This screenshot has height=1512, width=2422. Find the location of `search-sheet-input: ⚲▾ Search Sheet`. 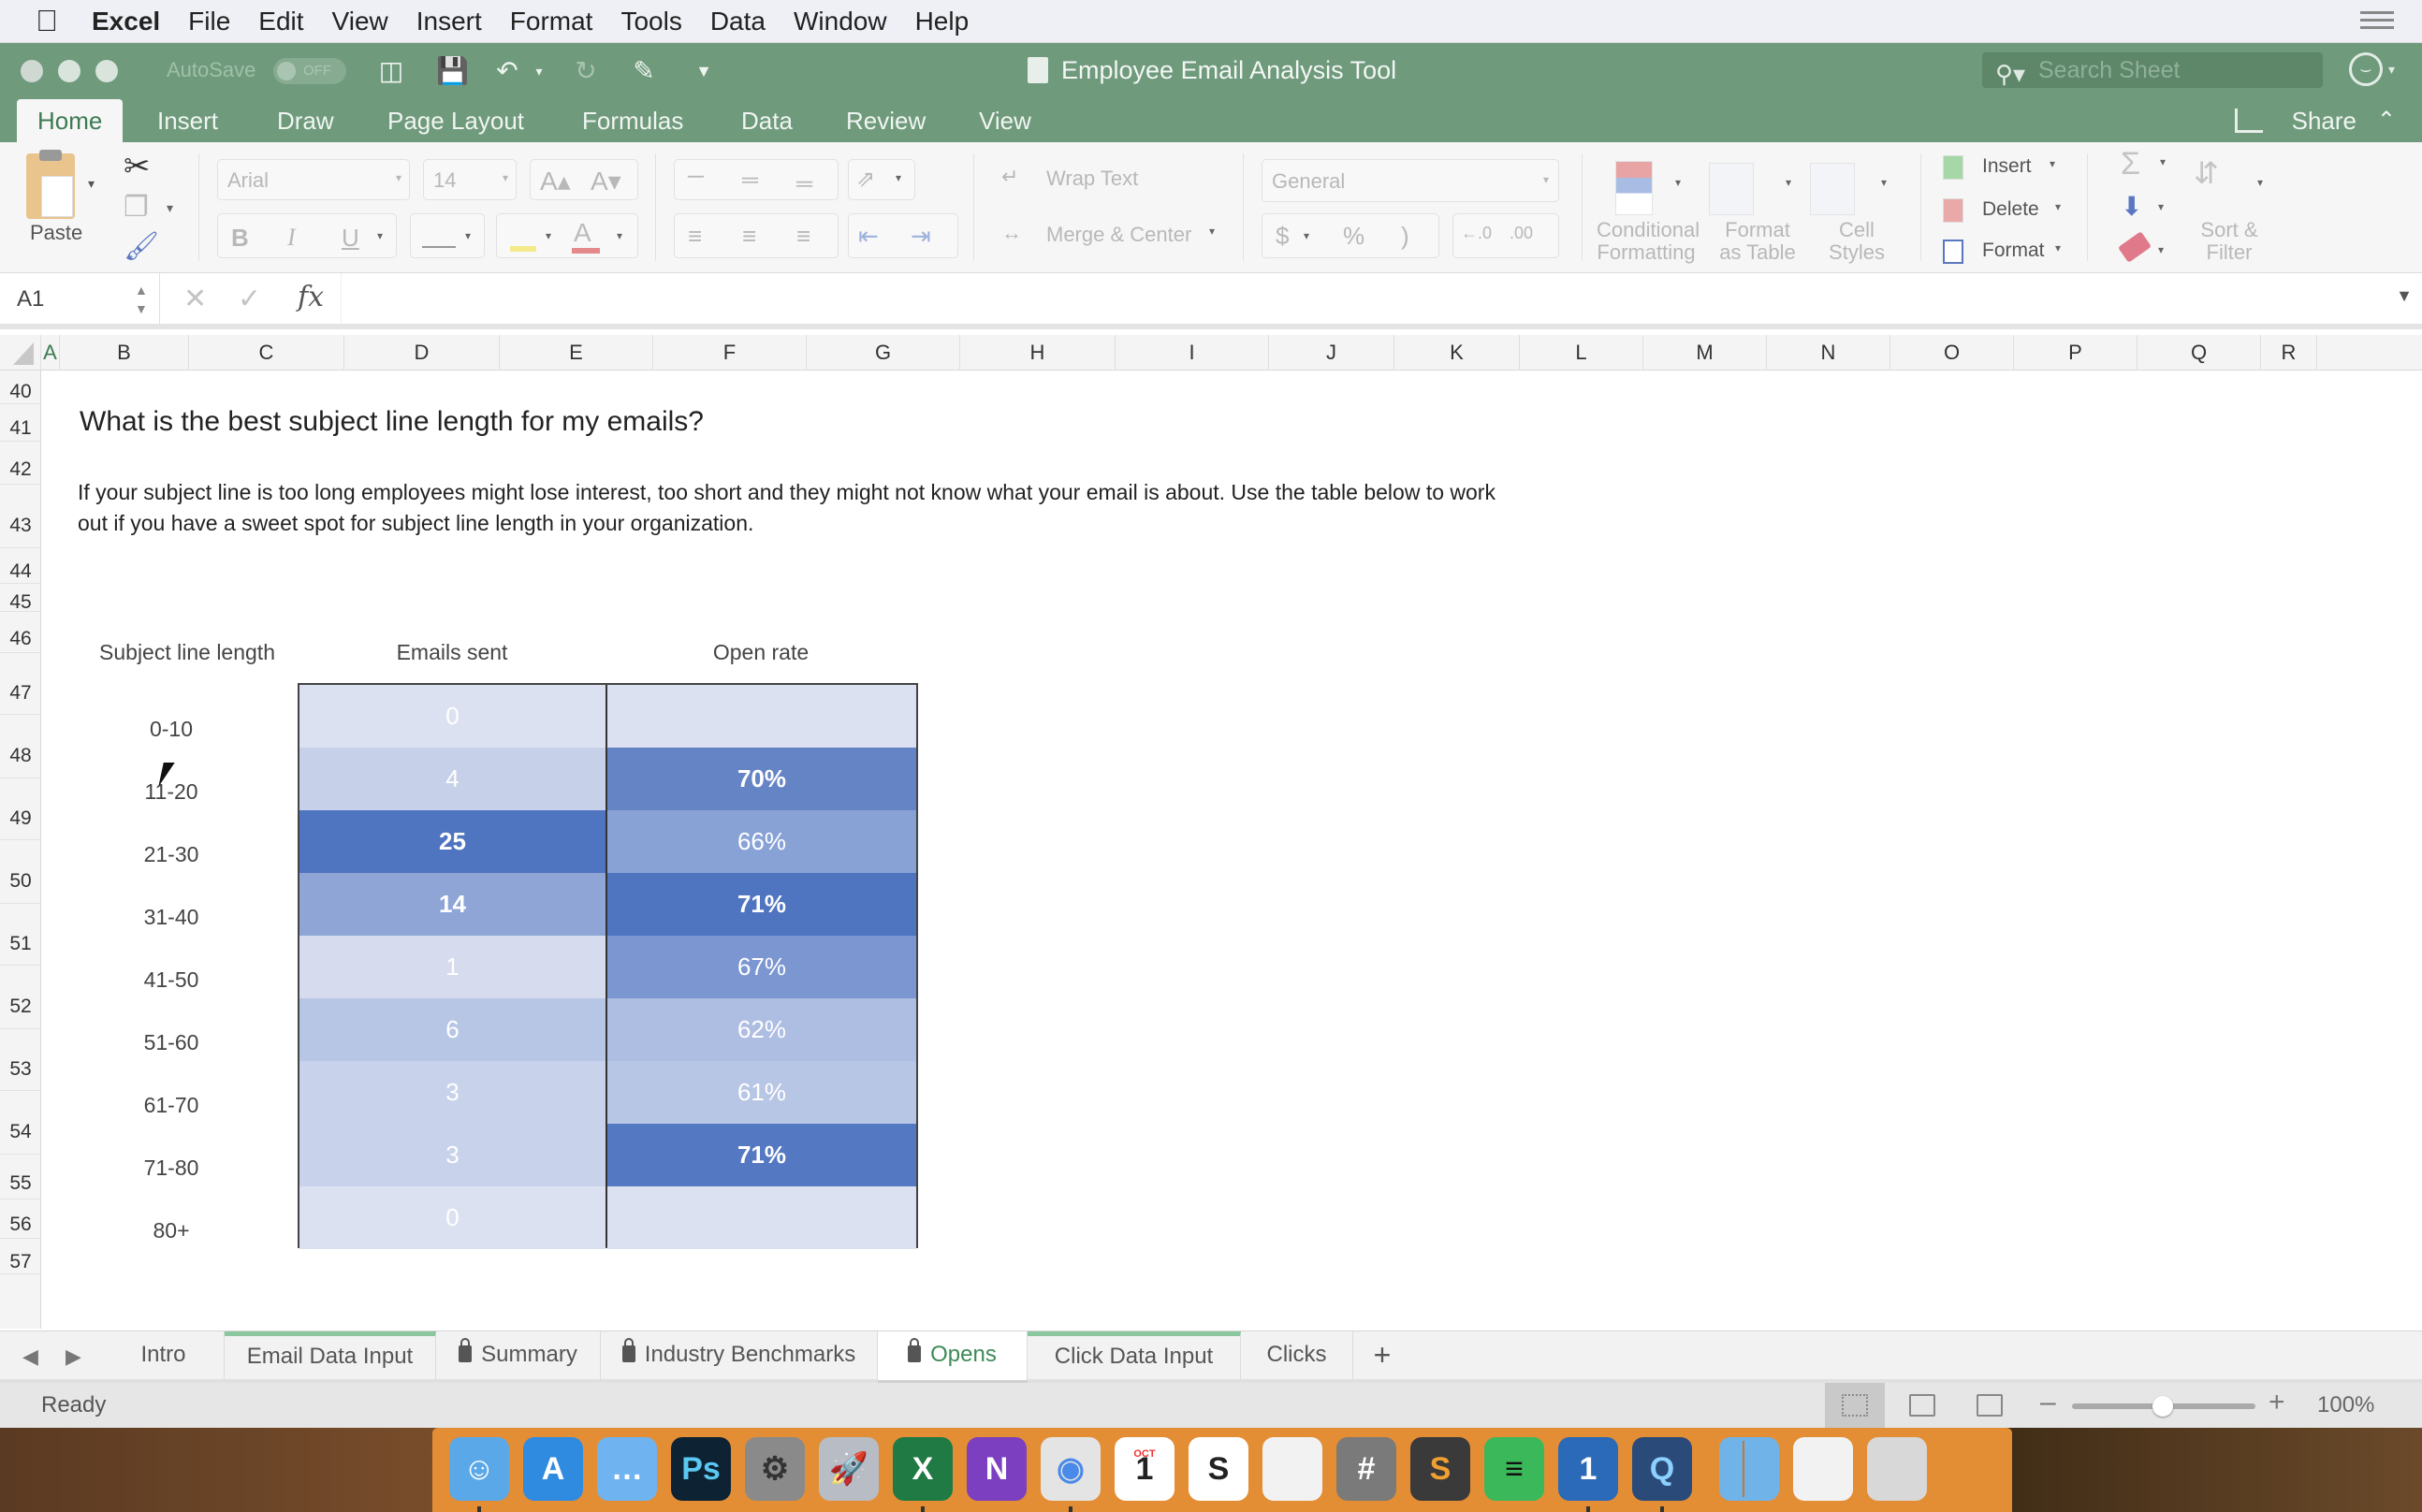

search-sheet-input: ⚲▾ Search Sheet is located at coordinates (2152, 70).